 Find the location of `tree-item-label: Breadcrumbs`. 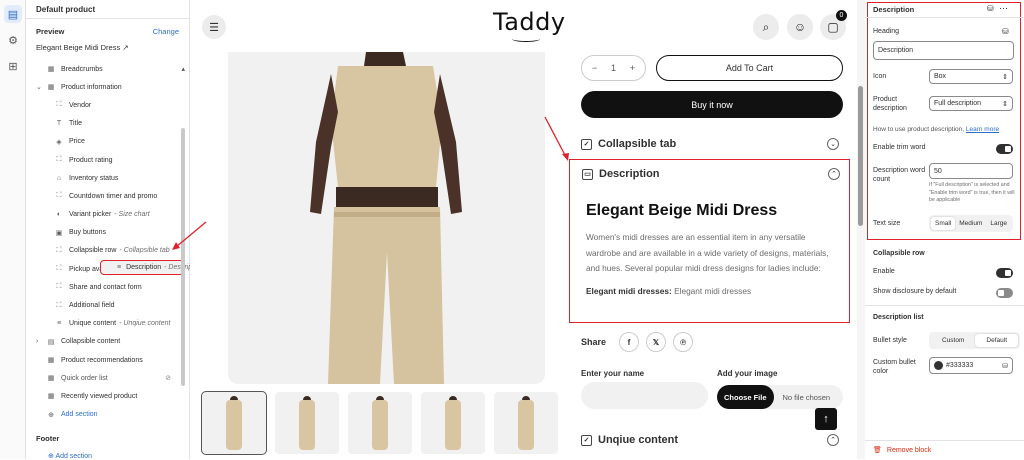

tree-item-label: Breadcrumbs is located at coordinates (82, 69).